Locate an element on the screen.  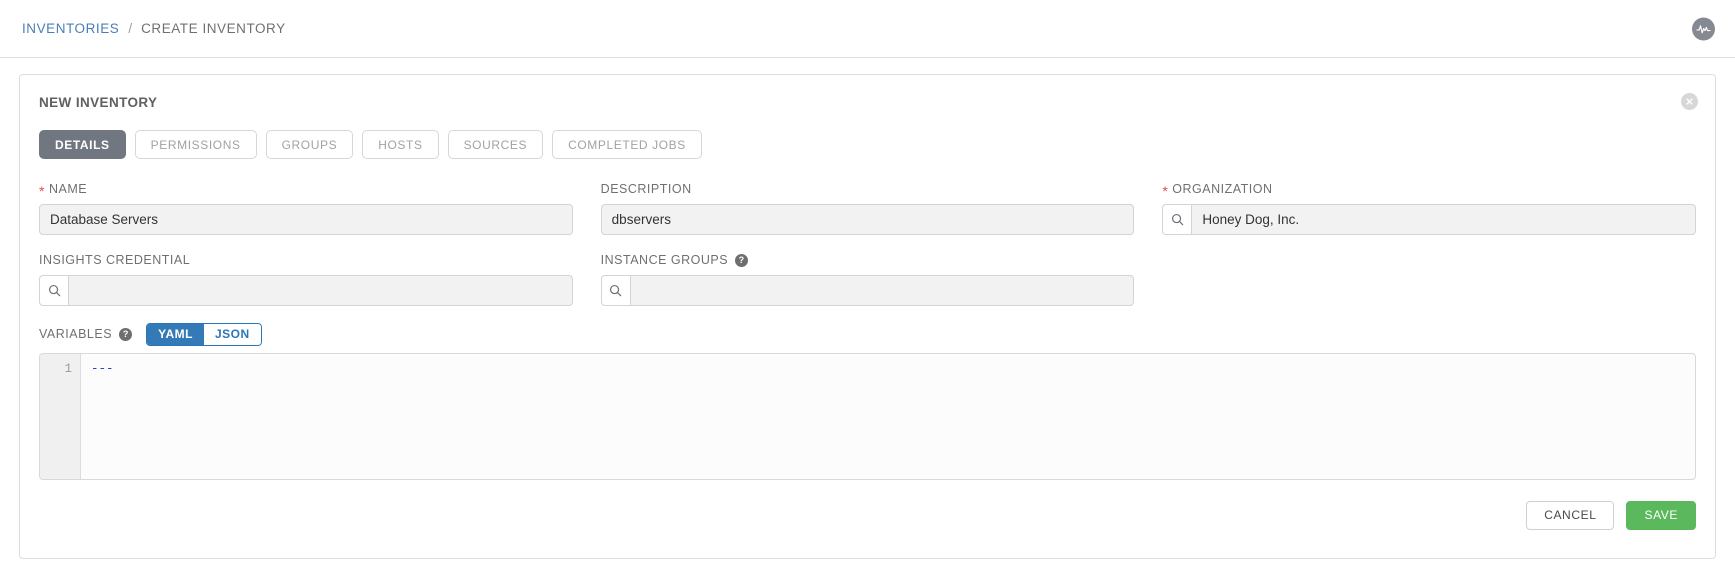
insights-credential-input-group is located at coordinates (306, 290).